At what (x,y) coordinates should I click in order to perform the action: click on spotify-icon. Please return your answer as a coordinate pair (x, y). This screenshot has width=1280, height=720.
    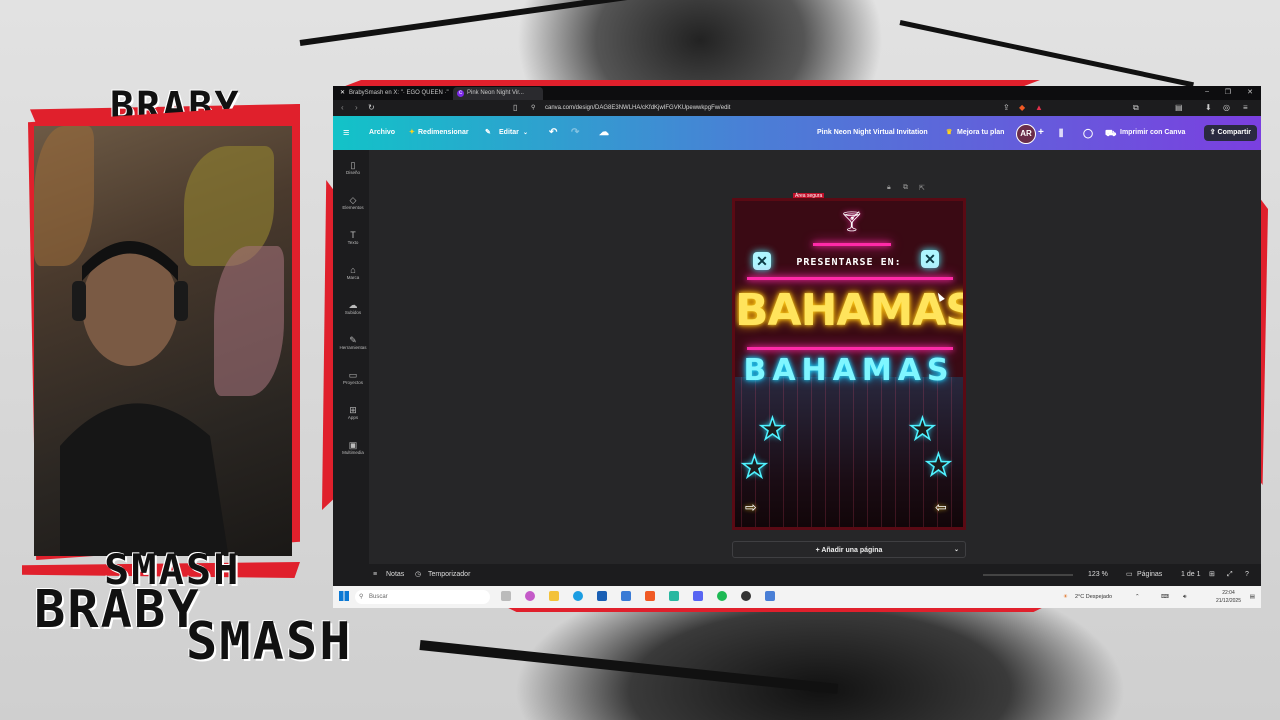
    Looking at the image, I should click on (722, 596).